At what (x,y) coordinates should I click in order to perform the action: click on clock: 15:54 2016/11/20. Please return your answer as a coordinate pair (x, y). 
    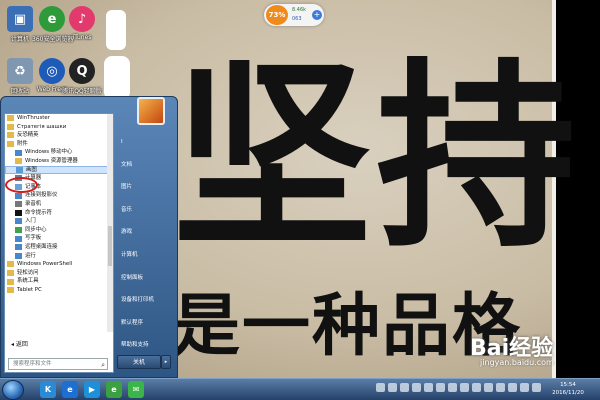
    Looking at the image, I should click on (568, 389).